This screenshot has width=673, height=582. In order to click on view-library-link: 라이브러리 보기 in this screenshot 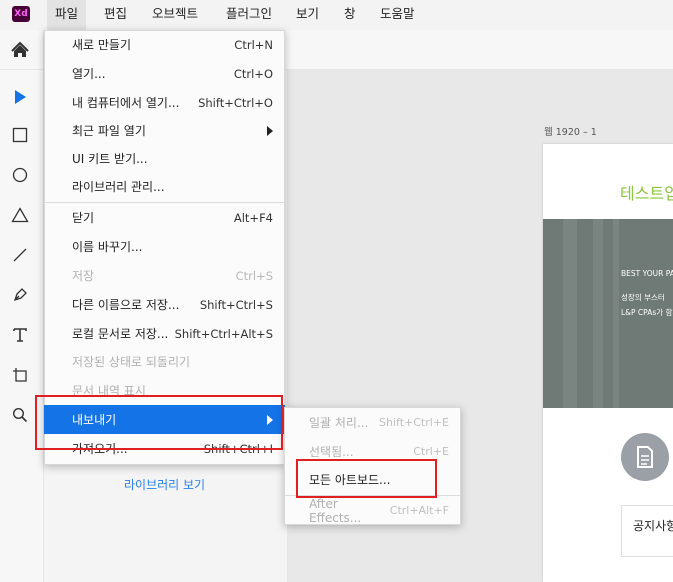, I will do `click(164, 484)`.